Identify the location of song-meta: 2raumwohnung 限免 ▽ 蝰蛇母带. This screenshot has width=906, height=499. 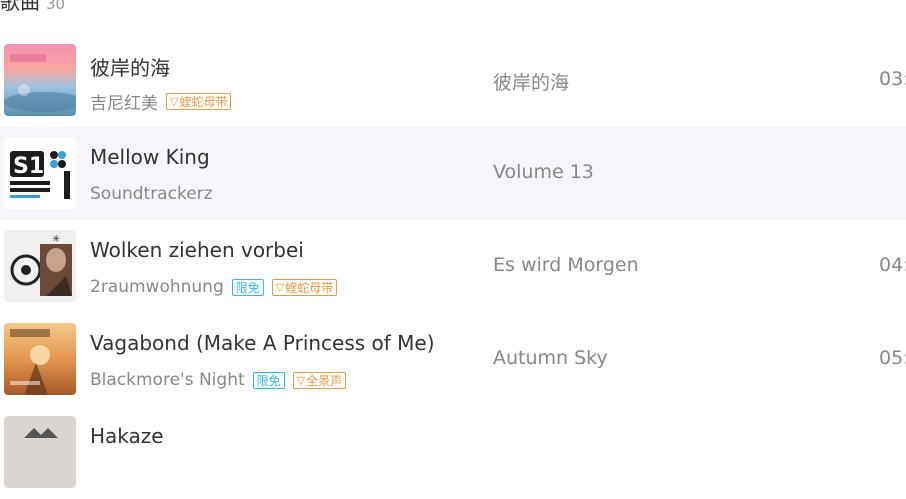
(214, 287).